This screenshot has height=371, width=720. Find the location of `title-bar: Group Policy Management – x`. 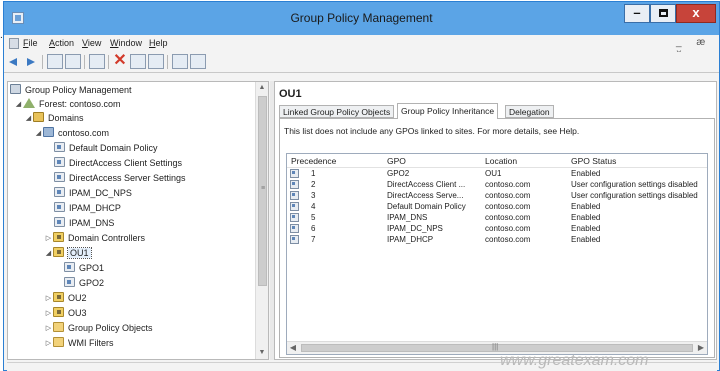

title-bar: Group Policy Management – x is located at coordinates (361, 18).